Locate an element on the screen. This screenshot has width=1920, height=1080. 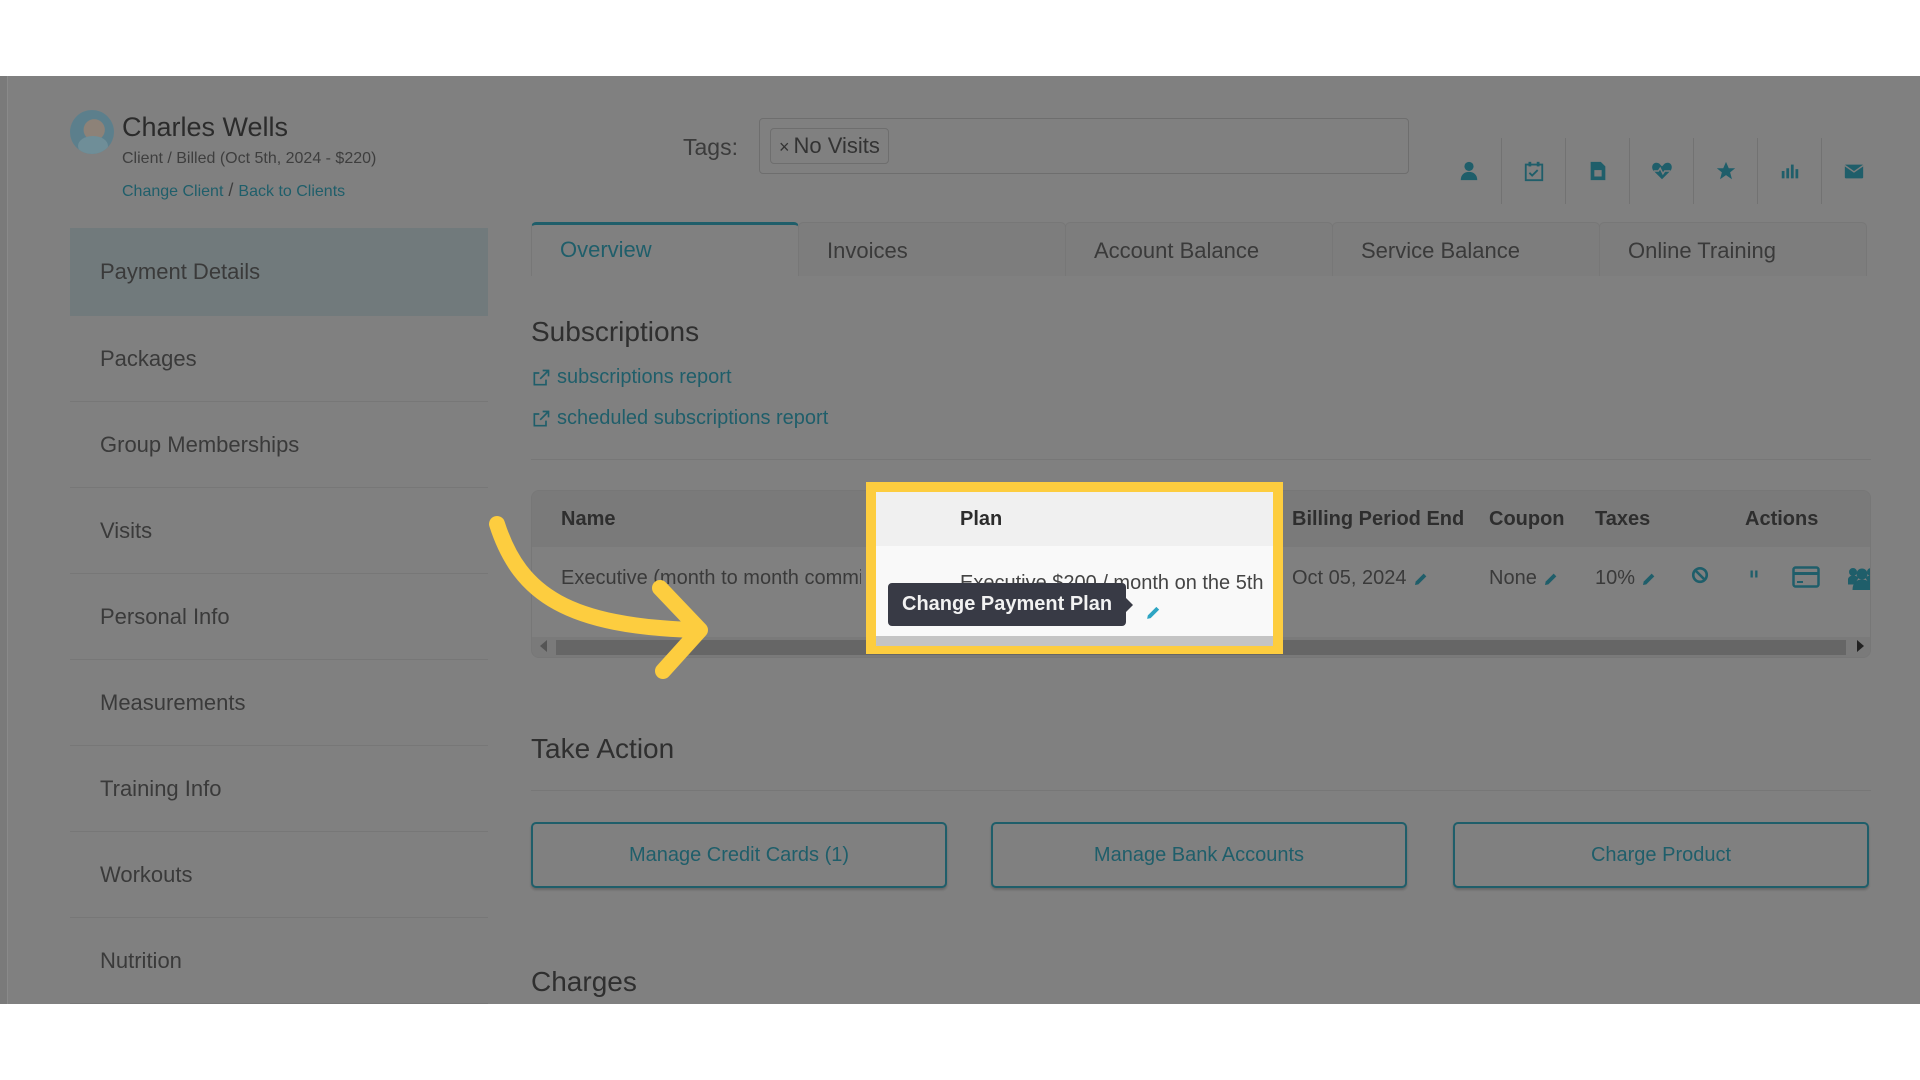
credit-card-icon is located at coordinates (1806, 577).